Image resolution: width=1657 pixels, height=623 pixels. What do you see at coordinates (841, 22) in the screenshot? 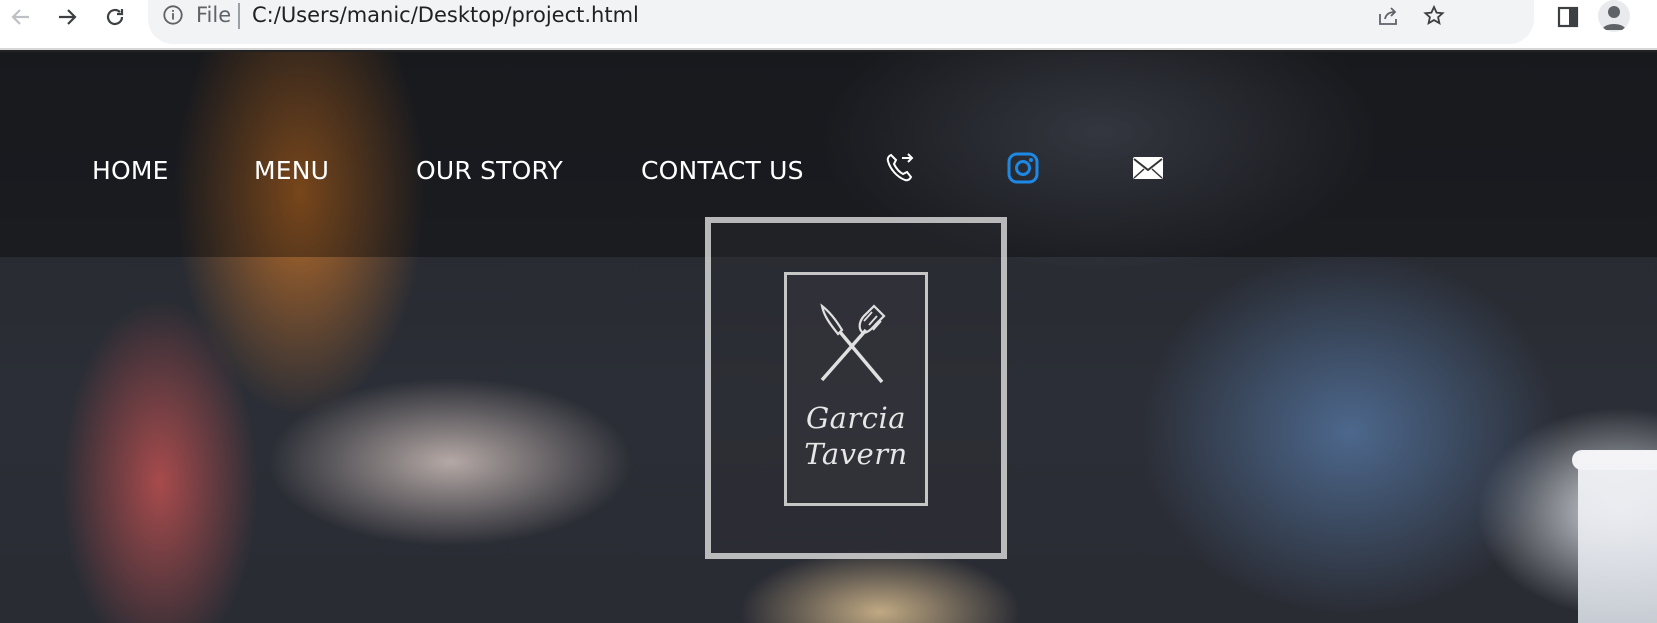
I see `address-bar: File C:/Users/manic/Desktop/project.html` at bounding box center [841, 22].